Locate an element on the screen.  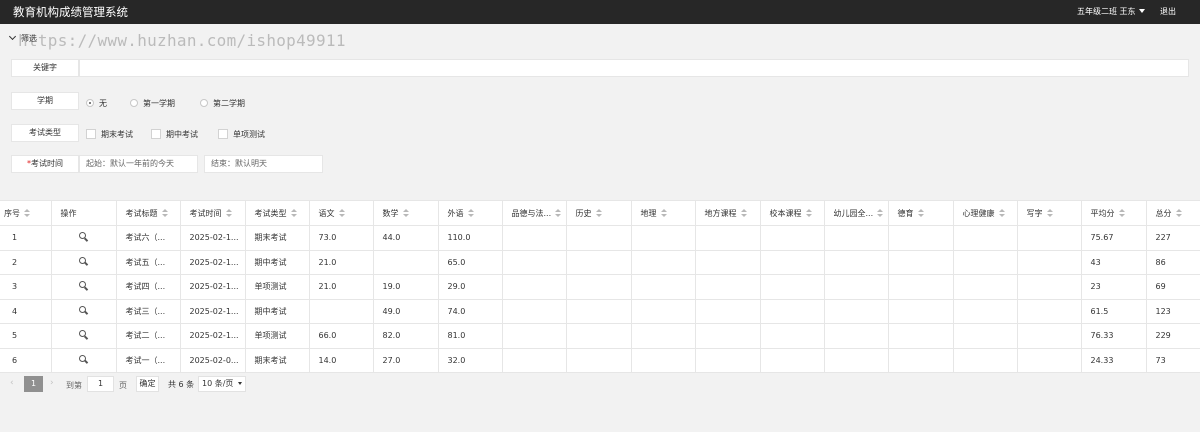
column-header: 地方课程 is located at coordinates (727, 213).